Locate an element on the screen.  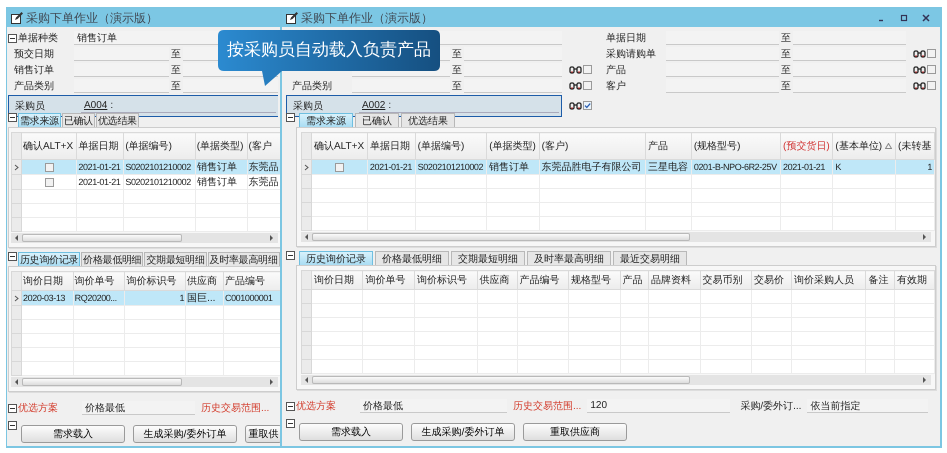
table-cell: K is located at coordinates (838, 167).